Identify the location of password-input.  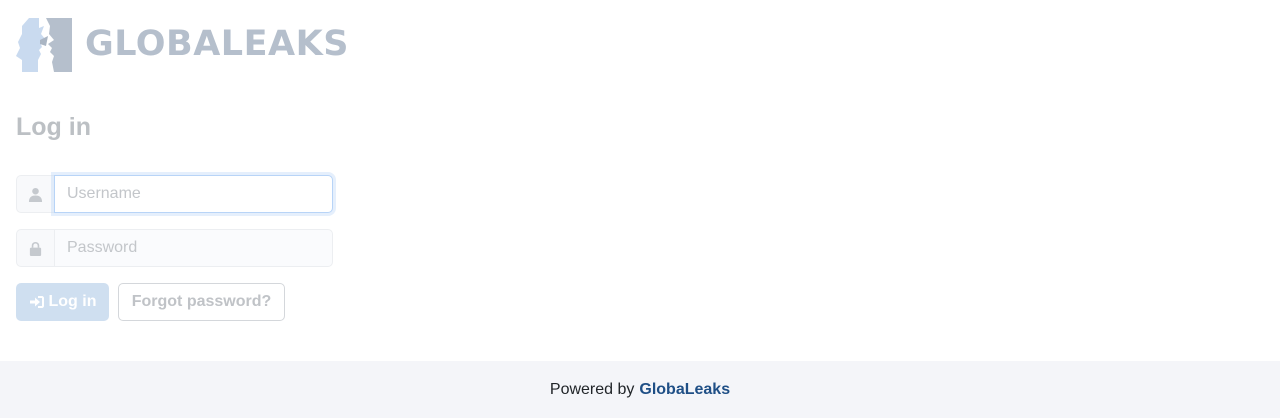
(193, 248).